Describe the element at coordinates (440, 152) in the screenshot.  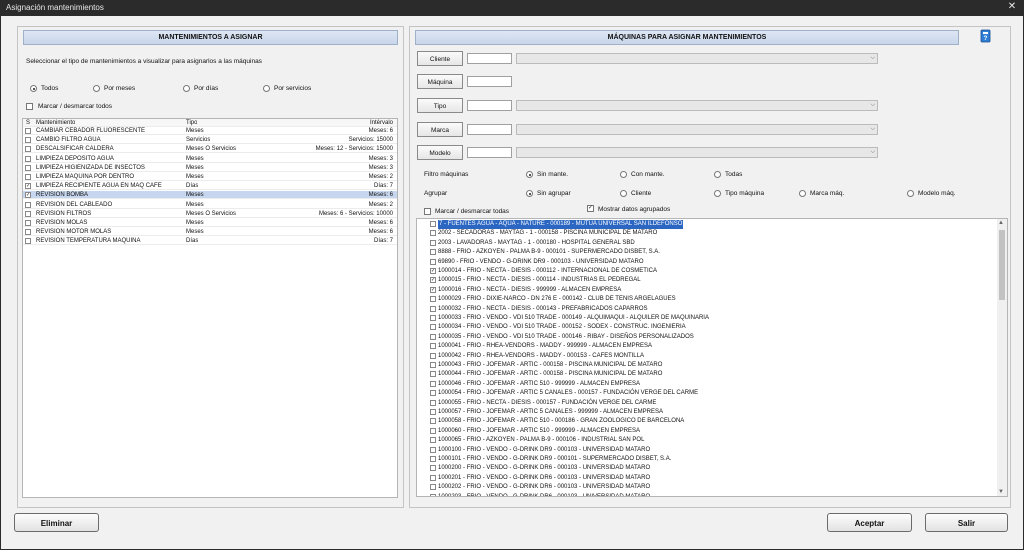
I see `modelo-field-button: Modelo` at that location.